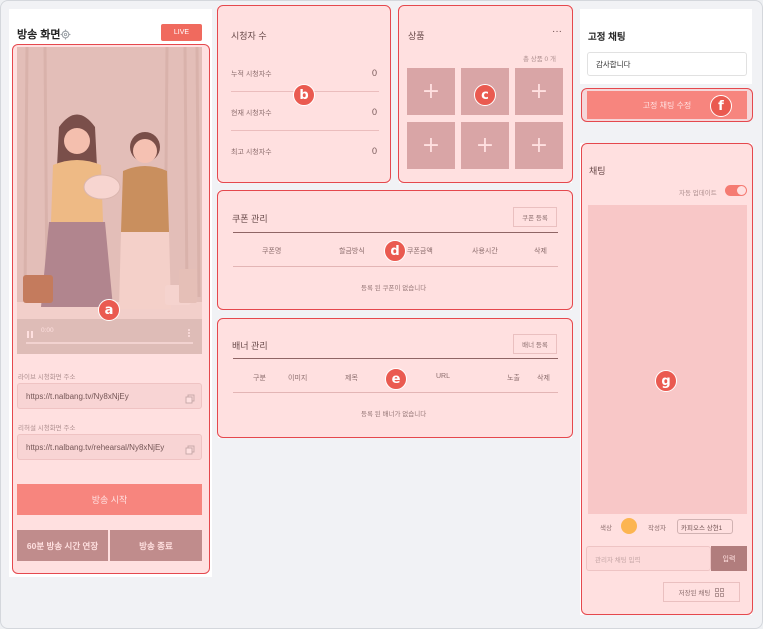 This screenshot has width=763, height=629. I want to click on broadcast-title: 방송 화면, so click(39, 35).